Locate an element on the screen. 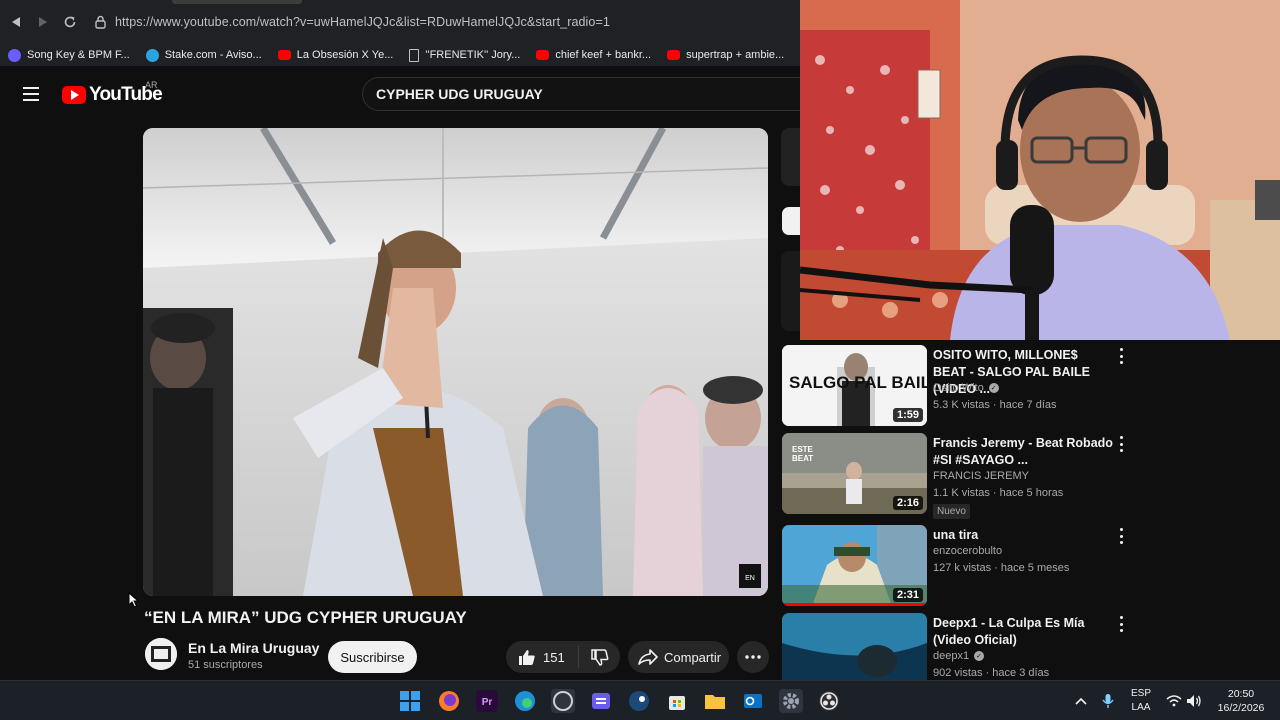  thumbs-up-icon is located at coordinates (527, 657).